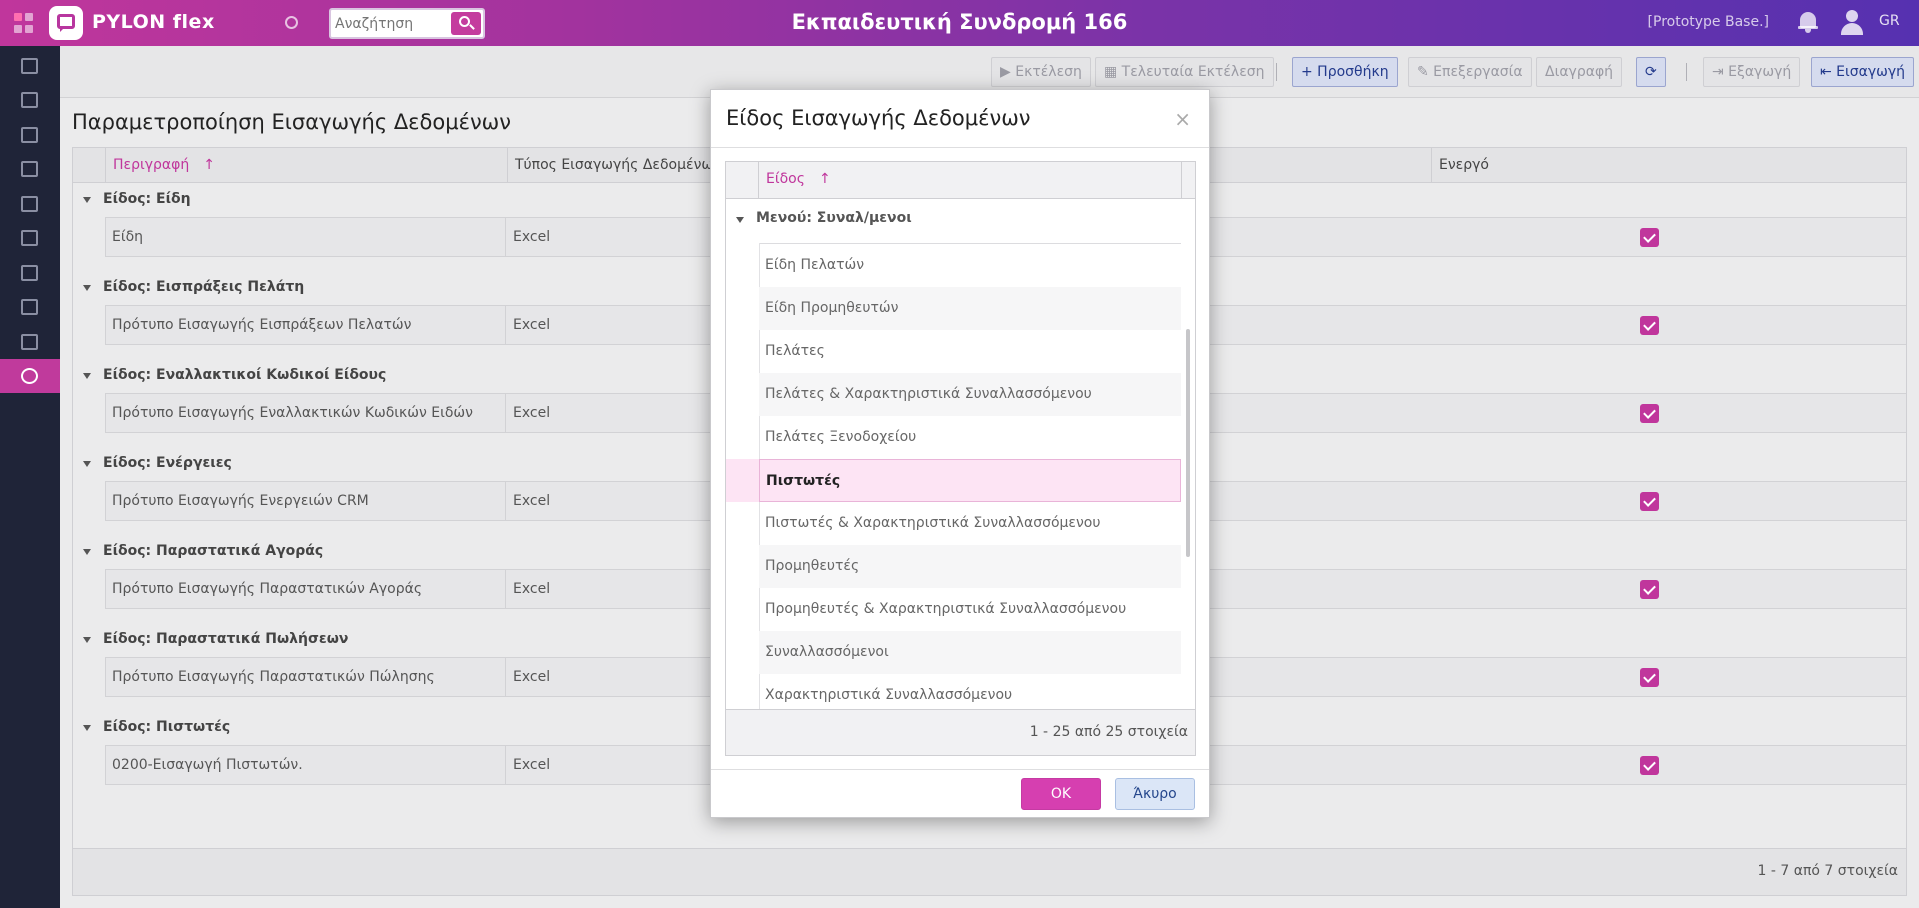 Image resolution: width=1919 pixels, height=908 pixels. I want to click on row-description: Πρότυπο Εισαγωγής Εισπράξεων Πελατών, so click(305, 325).